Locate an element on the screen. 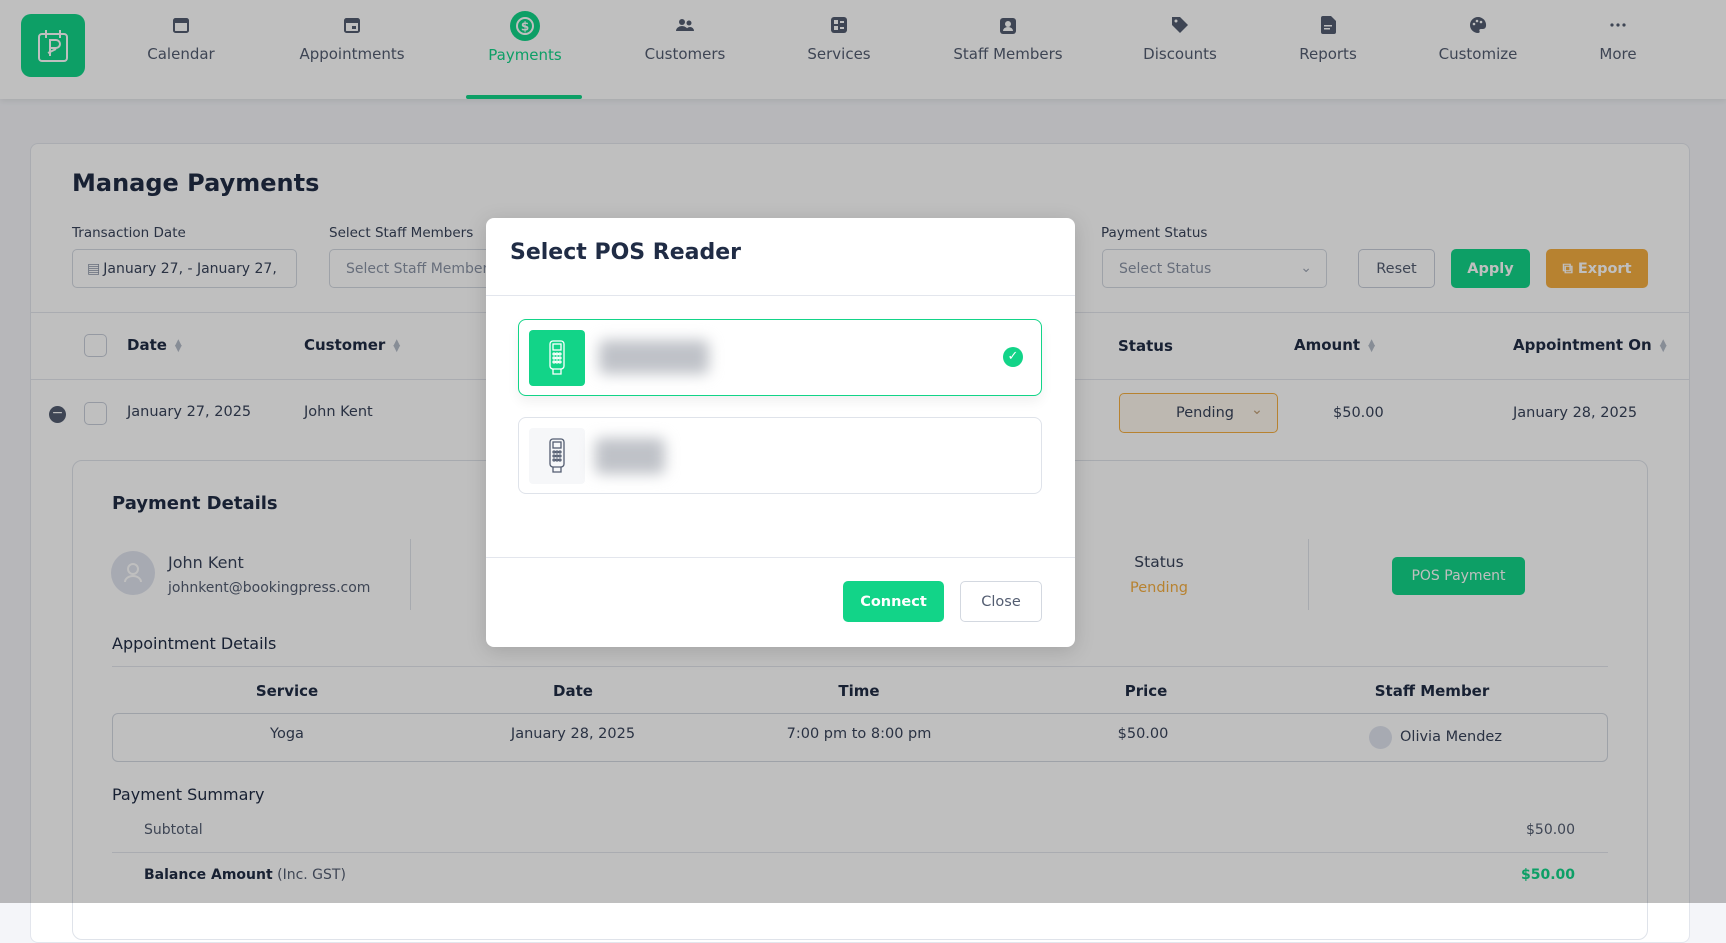  dialog-title: Select POS Reader is located at coordinates (625, 252).